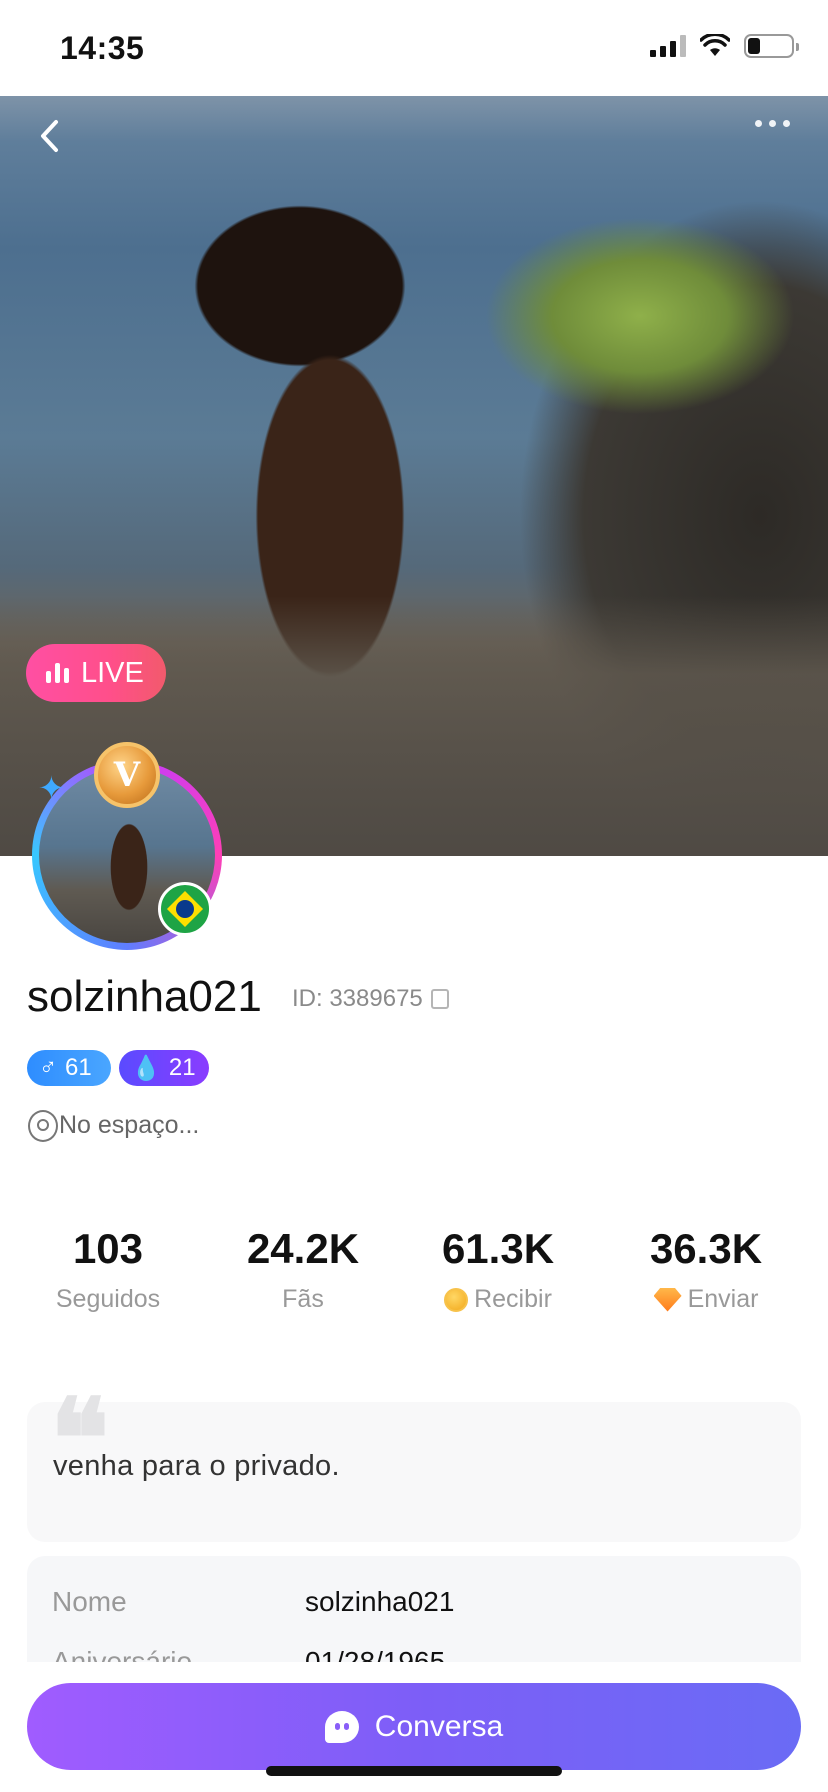  I want to click on male-level-badge: ♂ 61, so click(69, 1068).